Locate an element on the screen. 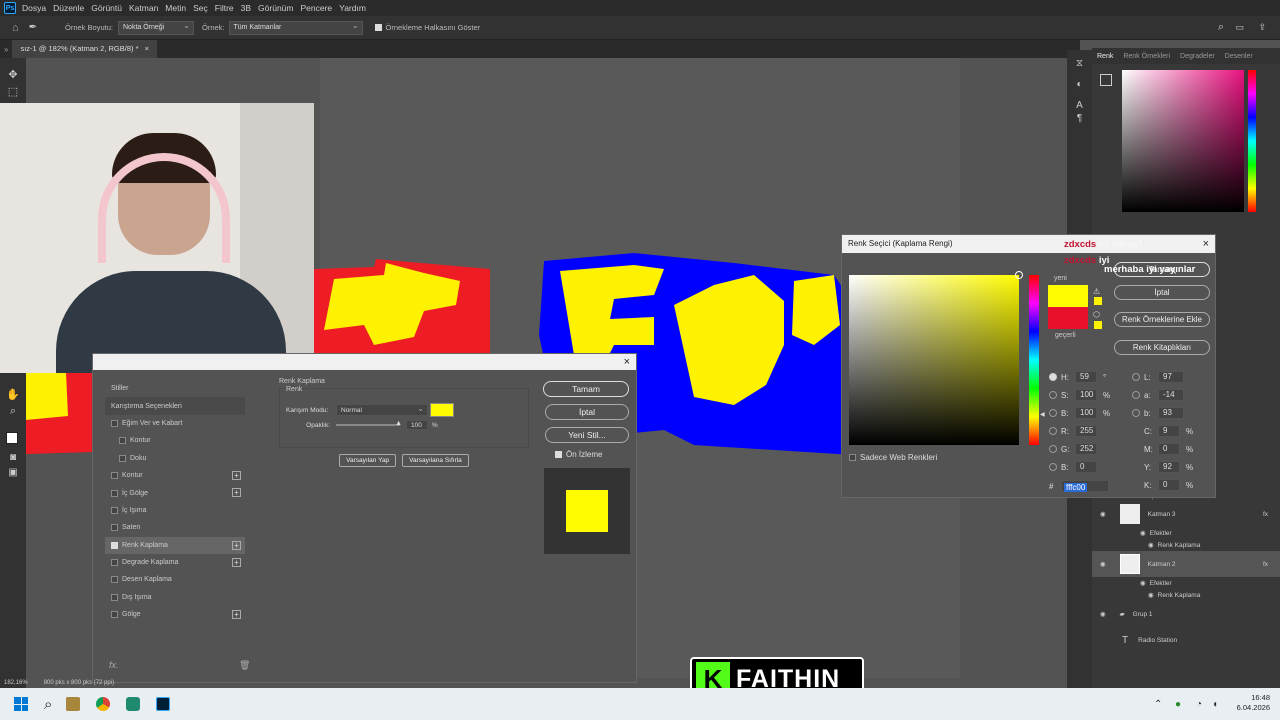  r-field: 255 is located at coordinates (1086, 431).